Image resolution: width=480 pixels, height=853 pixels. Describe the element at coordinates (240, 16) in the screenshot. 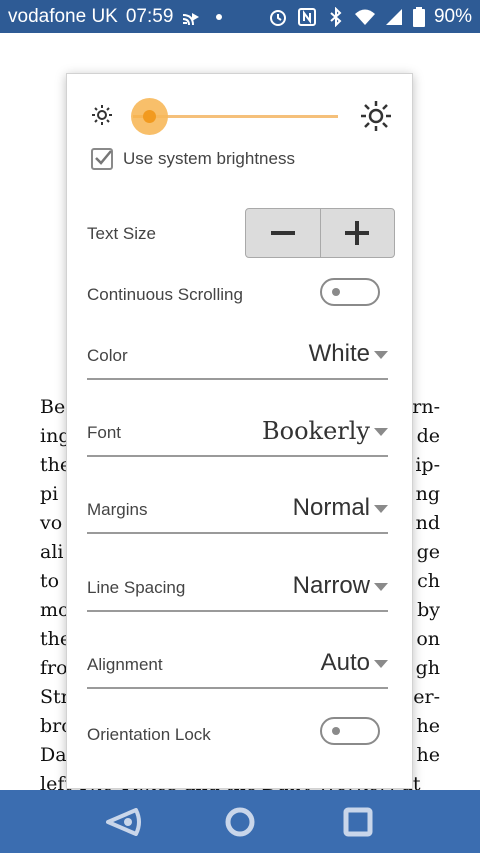

I see `status-bar: vodafone UK 07:59 90%` at that location.